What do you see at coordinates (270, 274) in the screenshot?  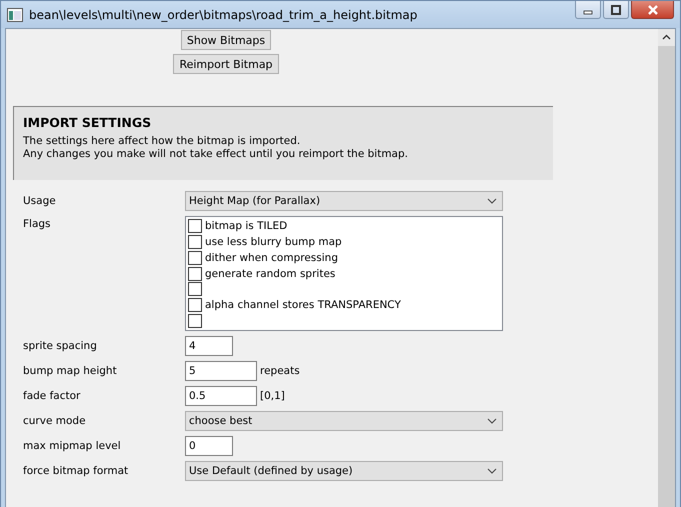 I see `checkbox-label: generate random sprites` at bounding box center [270, 274].